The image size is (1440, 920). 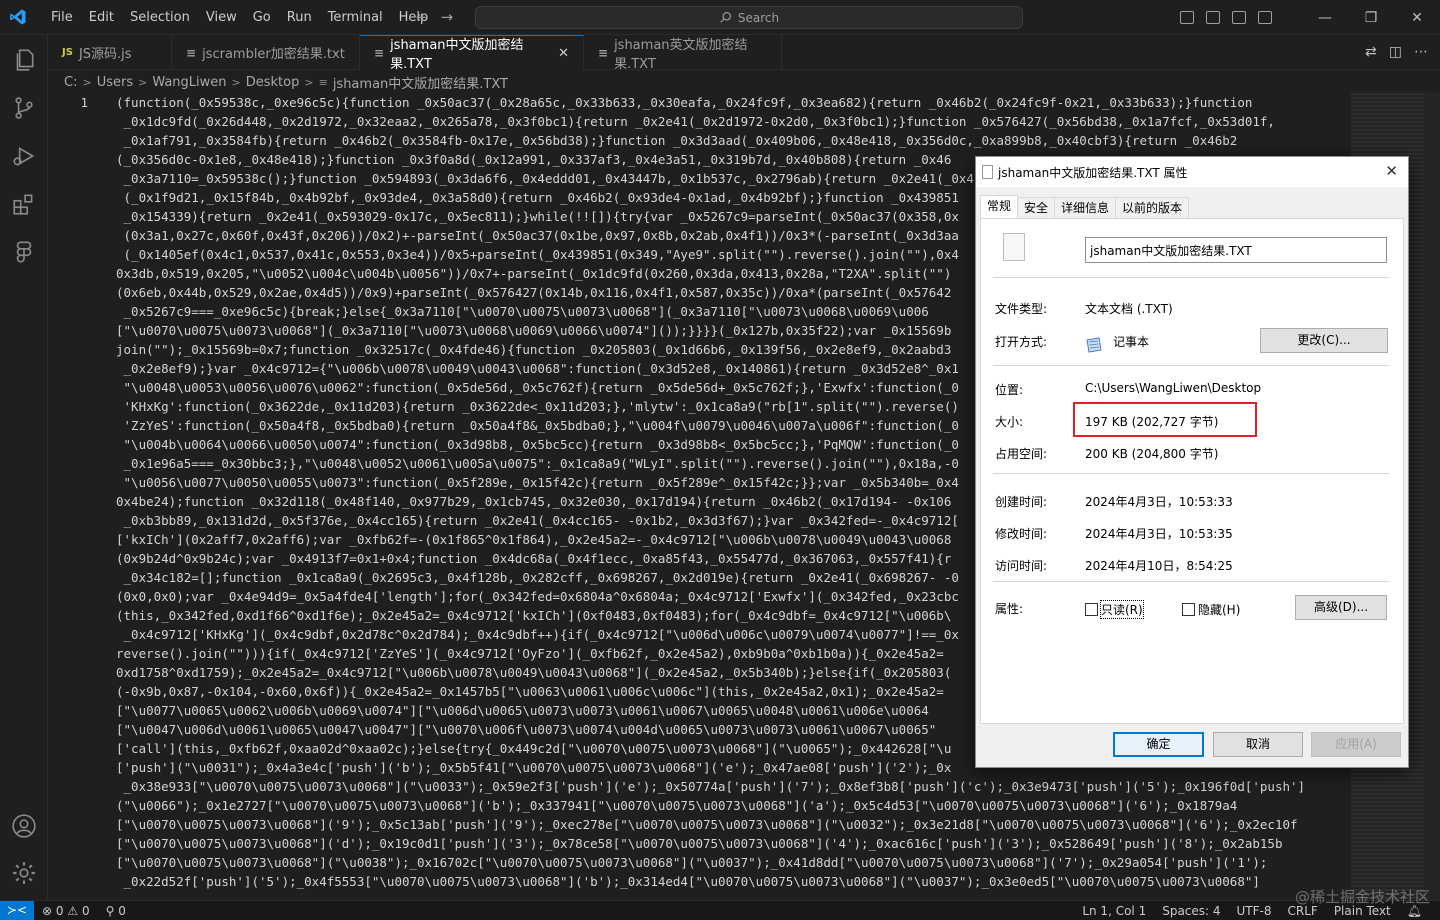 What do you see at coordinates (1158, 744) in the screenshot?
I see `ok-button: 确定` at bounding box center [1158, 744].